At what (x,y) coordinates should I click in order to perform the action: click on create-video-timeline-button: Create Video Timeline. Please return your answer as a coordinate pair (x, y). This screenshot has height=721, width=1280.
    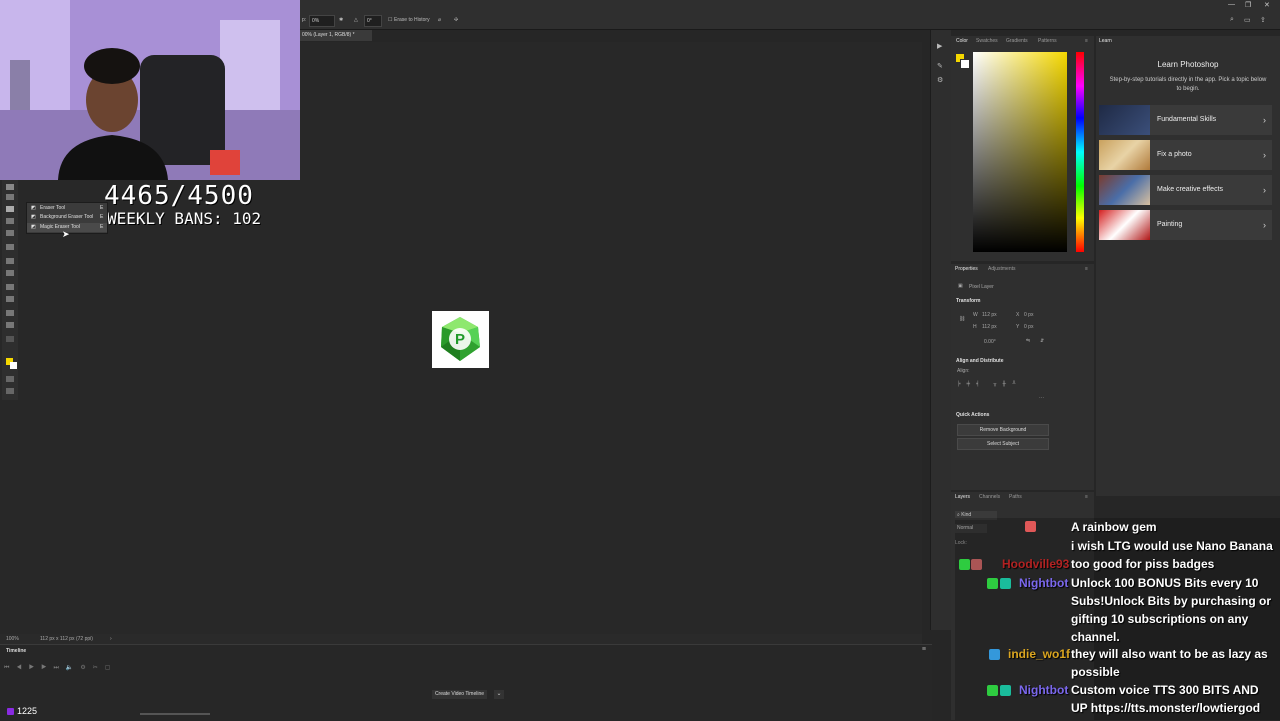
    Looking at the image, I should click on (459, 694).